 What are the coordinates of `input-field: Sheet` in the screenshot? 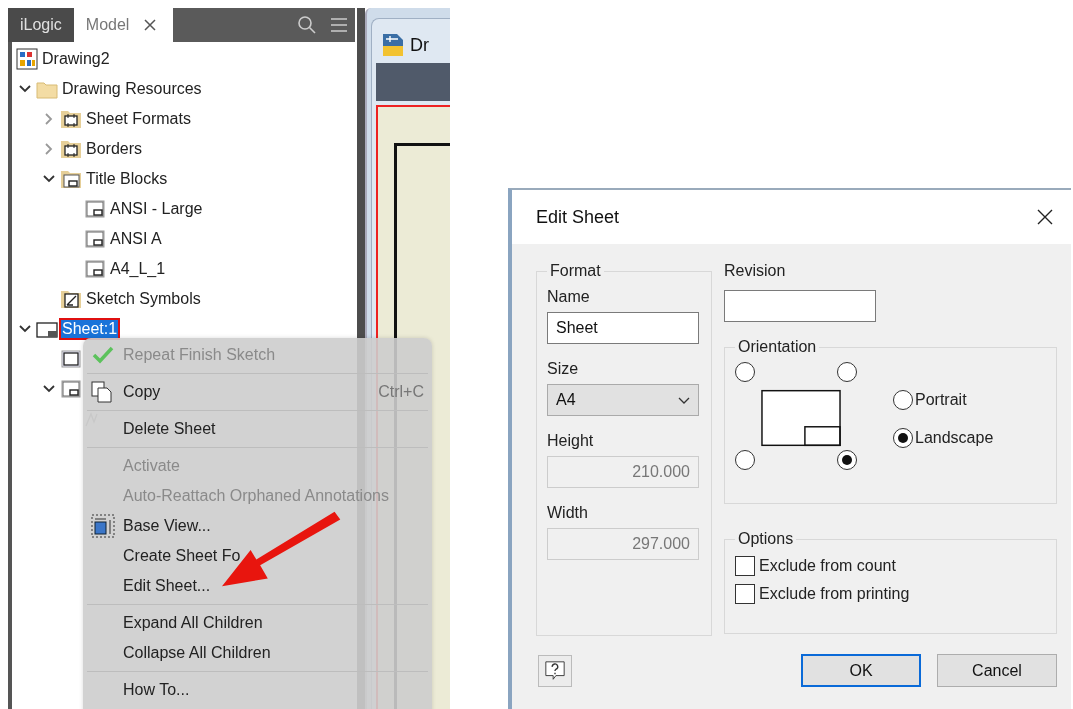 It's located at (623, 328).